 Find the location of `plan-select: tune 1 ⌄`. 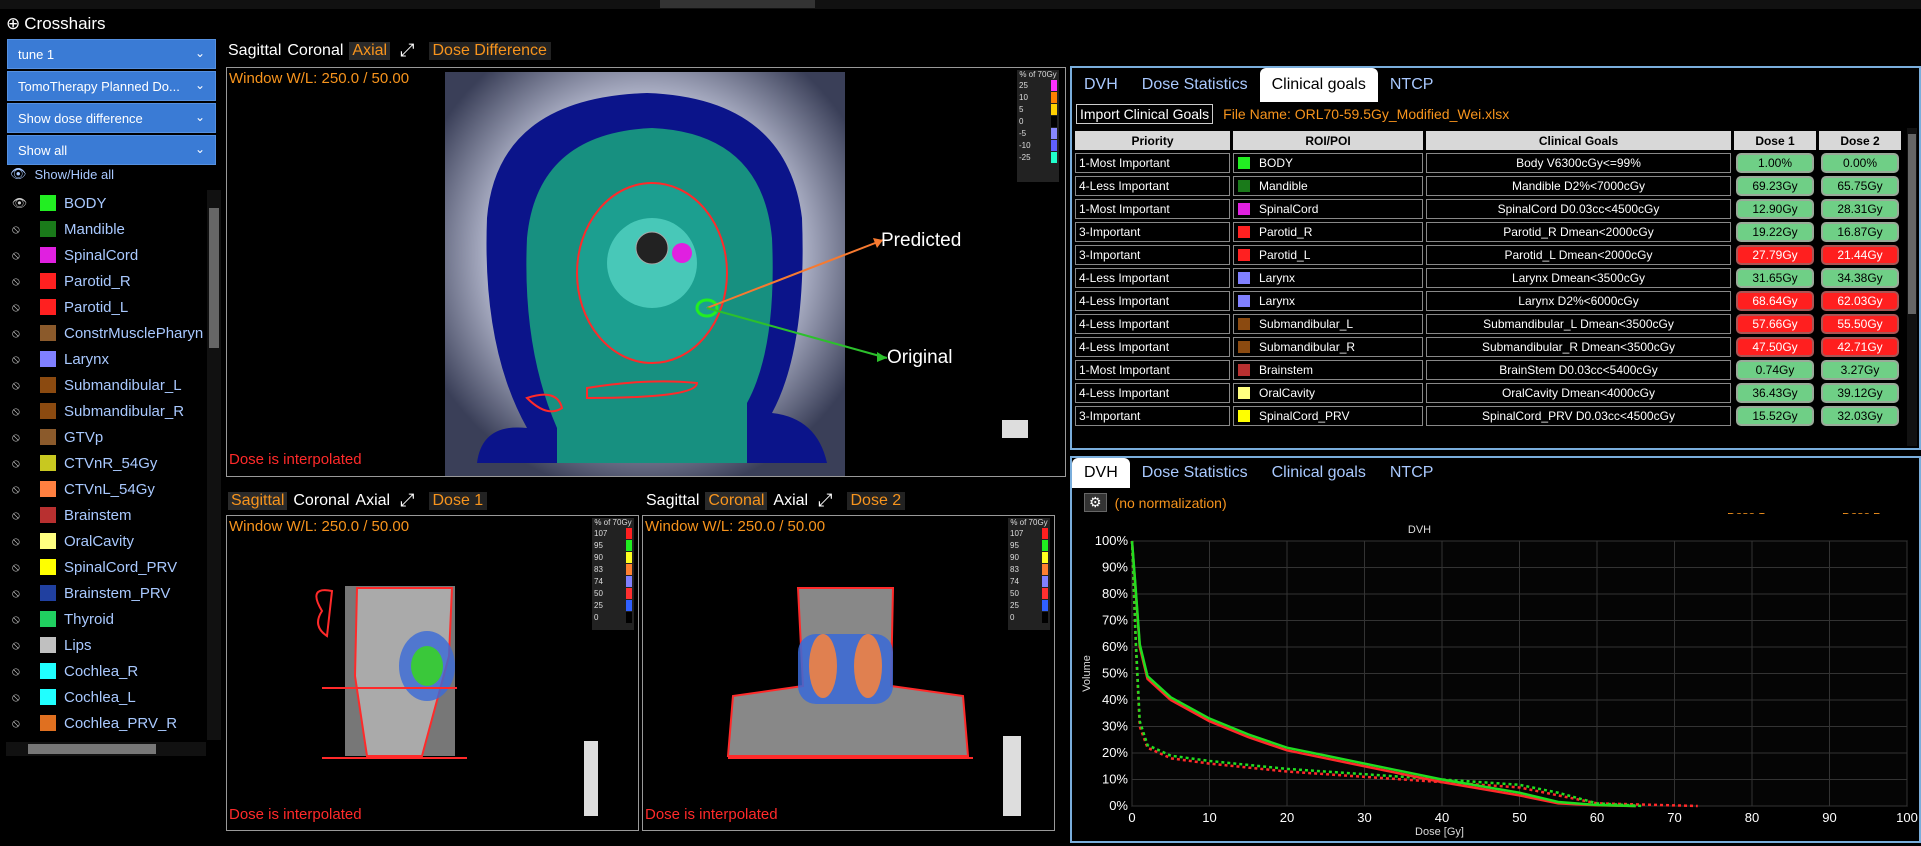

plan-select: tune 1 ⌄ is located at coordinates (111, 54).